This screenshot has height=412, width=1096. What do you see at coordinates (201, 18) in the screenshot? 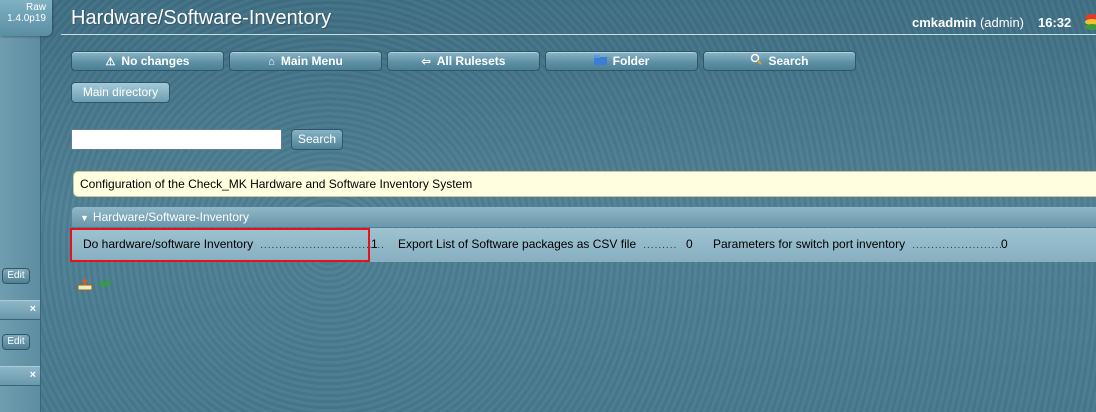
I see `page-title: Hardware/Software-Inventory` at bounding box center [201, 18].